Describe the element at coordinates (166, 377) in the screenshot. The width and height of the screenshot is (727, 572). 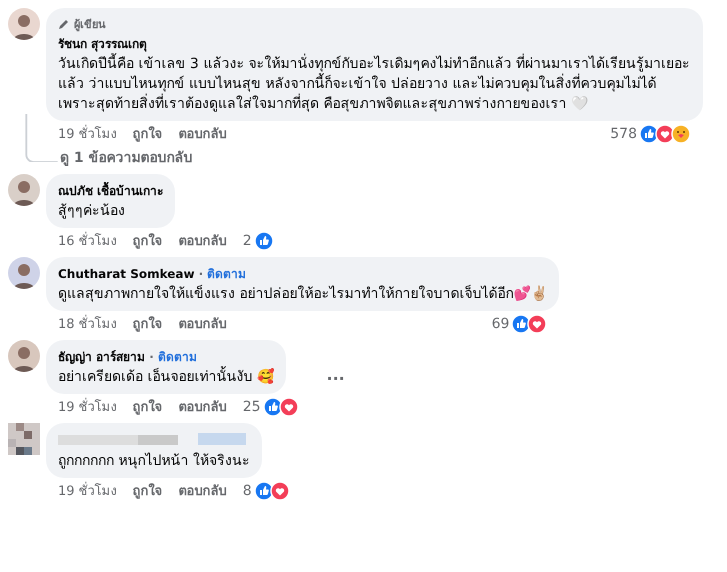
I see `comment-text: อย่าเครียดเด้อ เอ็นจอยเท่านั้นงับ 🥰` at that location.